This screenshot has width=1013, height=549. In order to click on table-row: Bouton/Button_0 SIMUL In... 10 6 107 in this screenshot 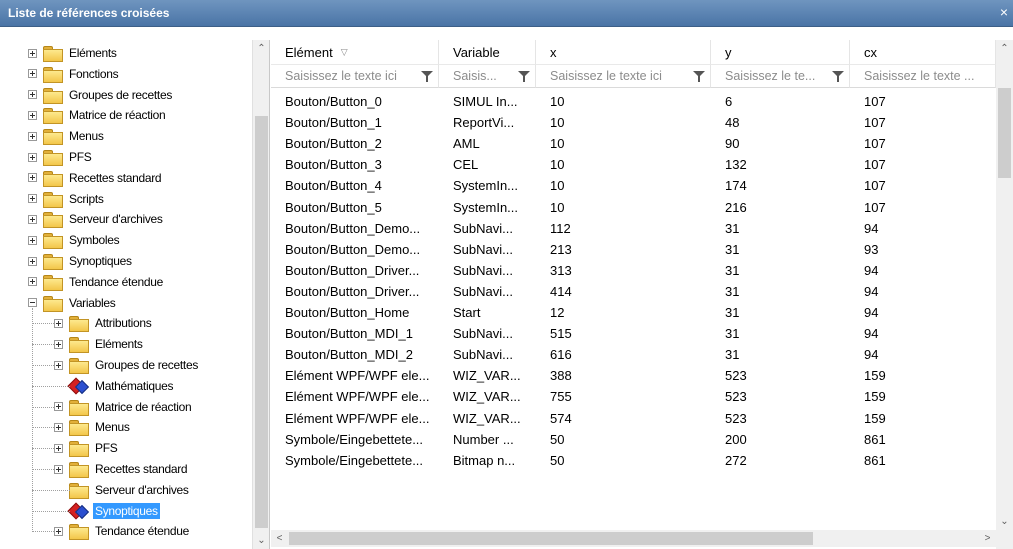, I will do `click(633, 101)`.